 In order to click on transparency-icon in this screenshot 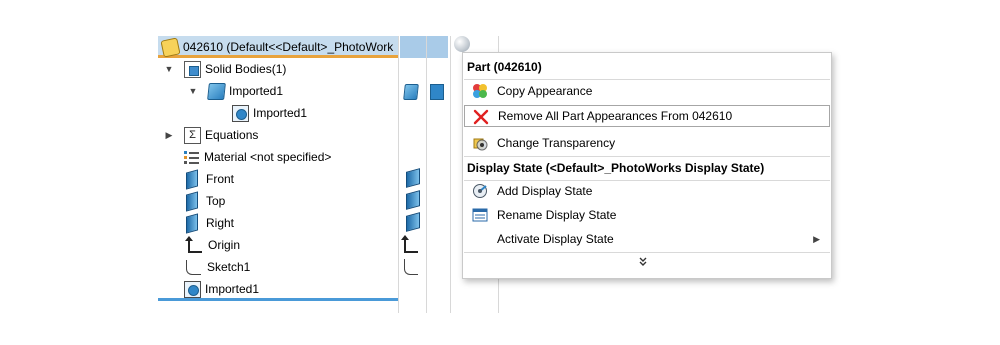, I will do `click(480, 143)`.